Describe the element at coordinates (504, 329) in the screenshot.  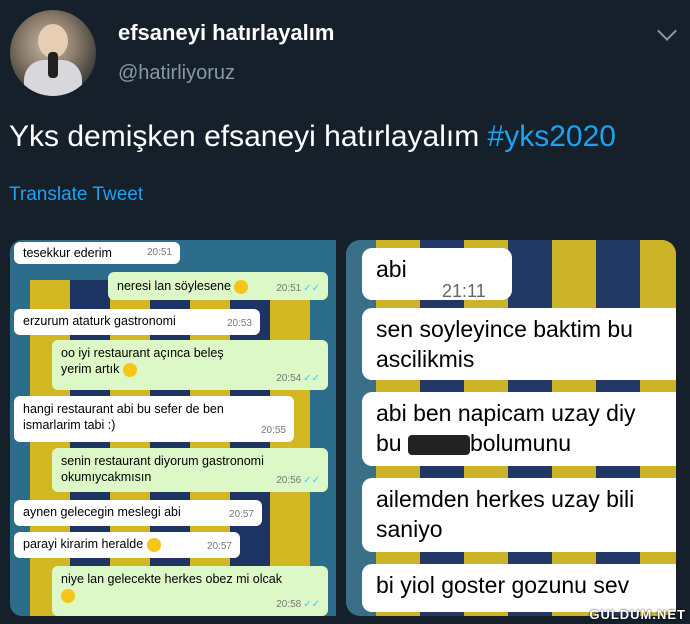
I see `message-line: sen soyleyince baktim bu` at that location.